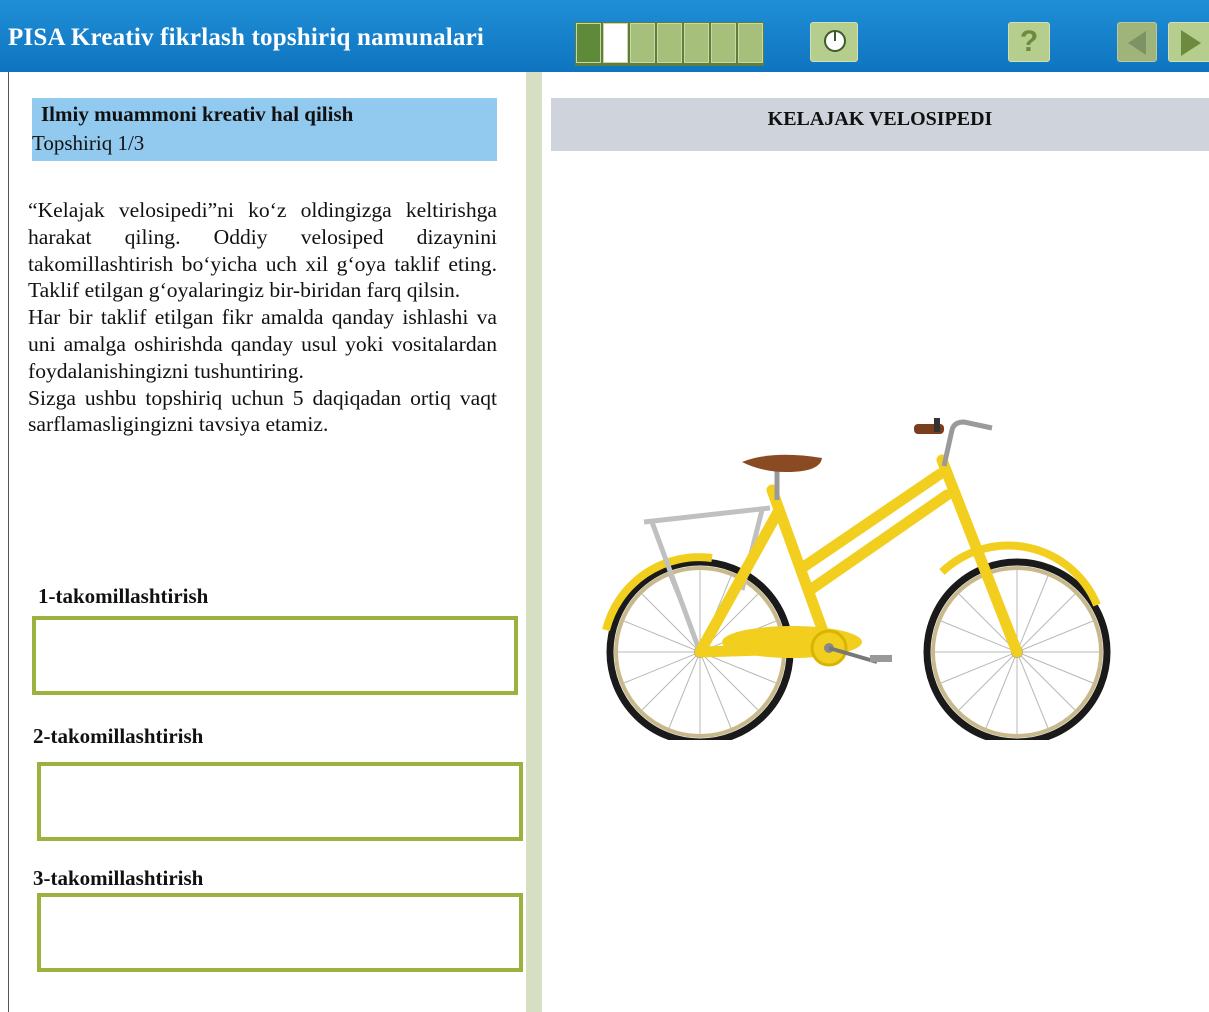 The height and width of the screenshot is (1012, 1209). Describe the element at coordinates (782, 463) in the screenshot. I see `saddle` at that location.